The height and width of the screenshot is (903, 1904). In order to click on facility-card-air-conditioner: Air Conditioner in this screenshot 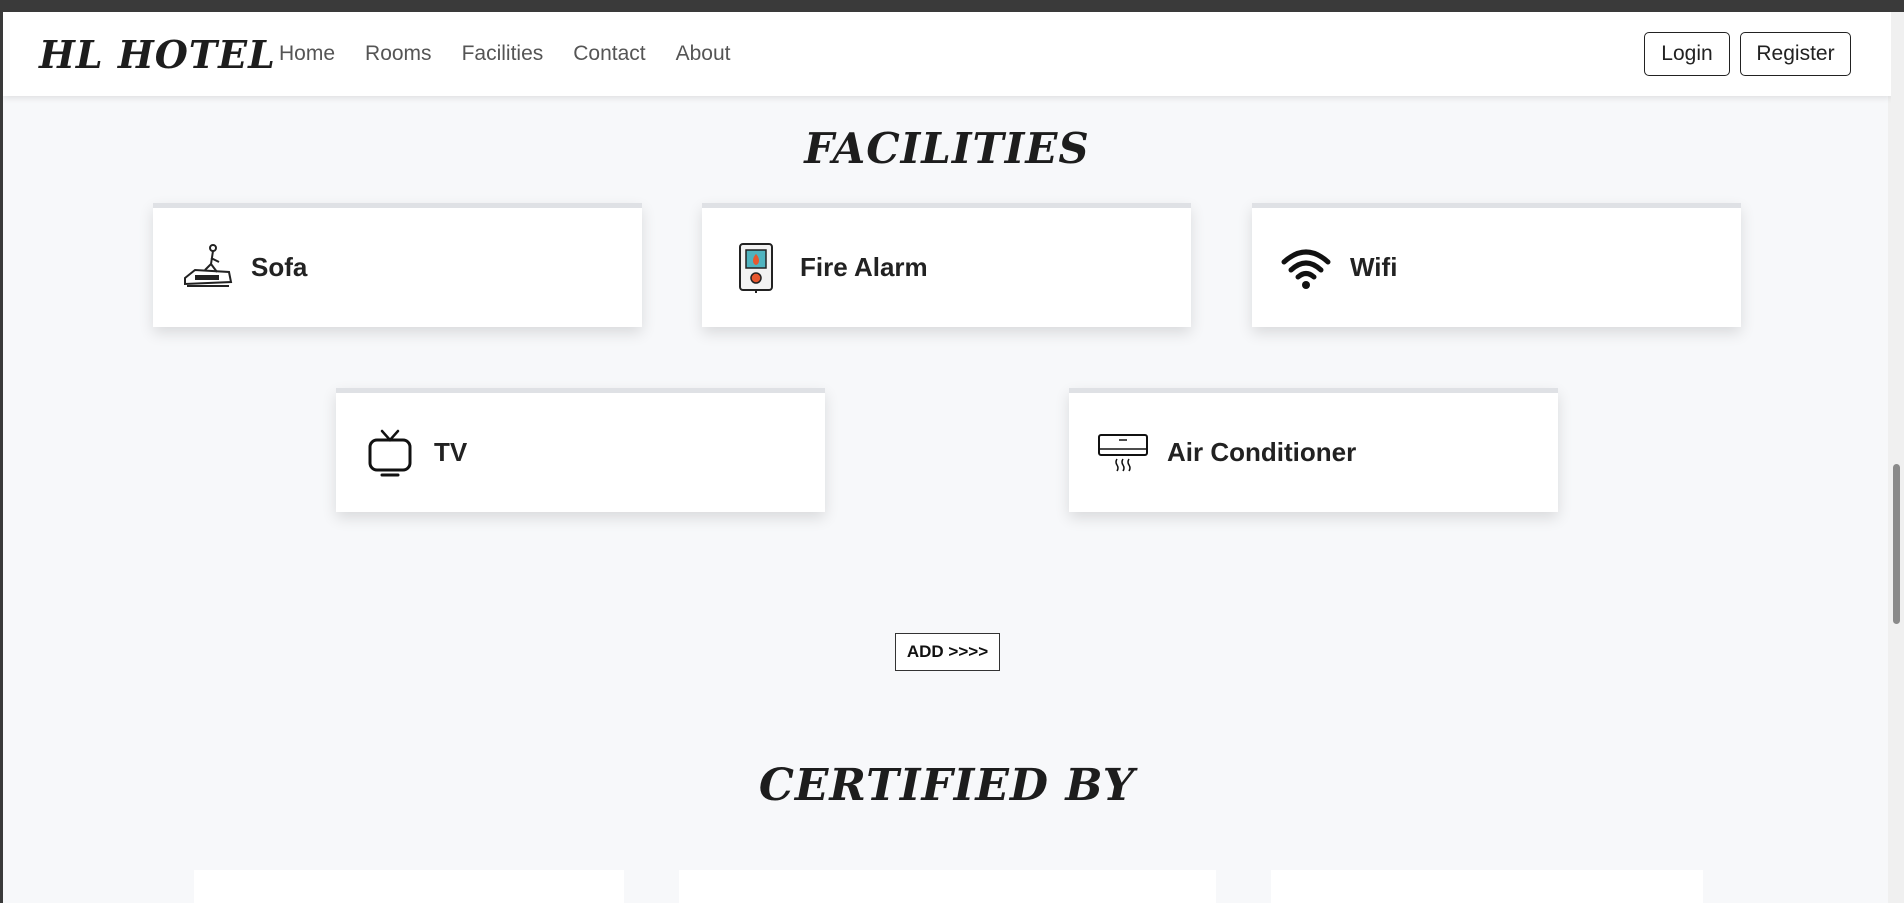, I will do `click(1313, 450)`.